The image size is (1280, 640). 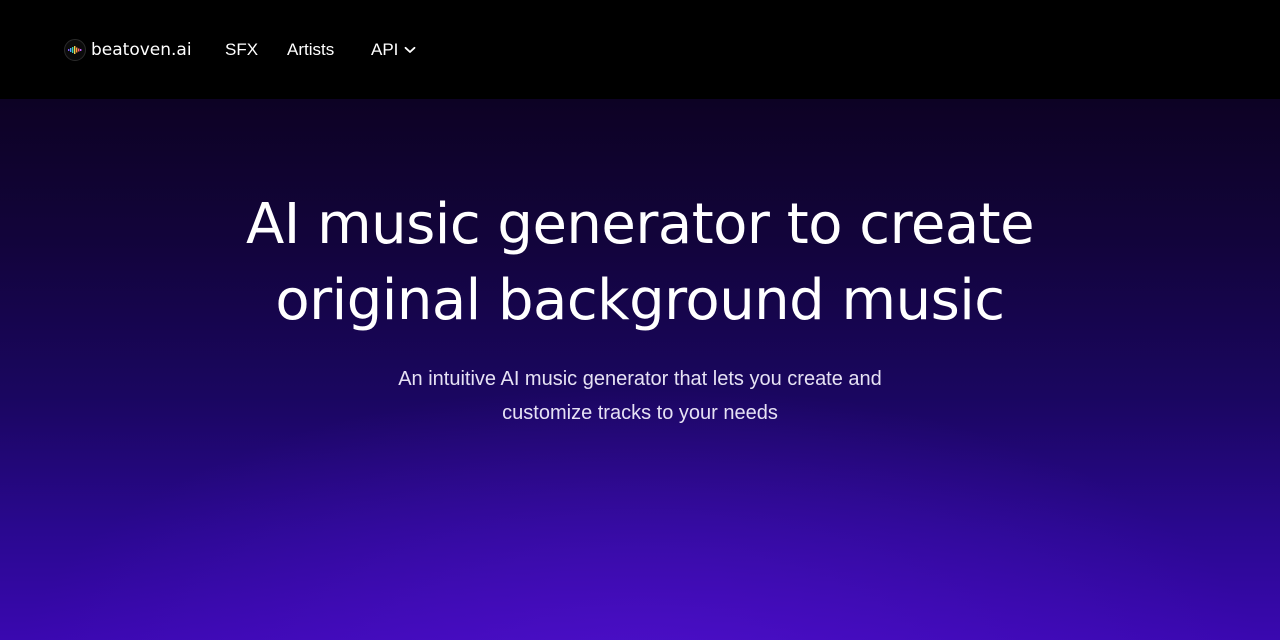 What do you see at coordinates (410, 50) in the screenshot?
I see `chevron-down-icon` at bounding box center [410, 50].